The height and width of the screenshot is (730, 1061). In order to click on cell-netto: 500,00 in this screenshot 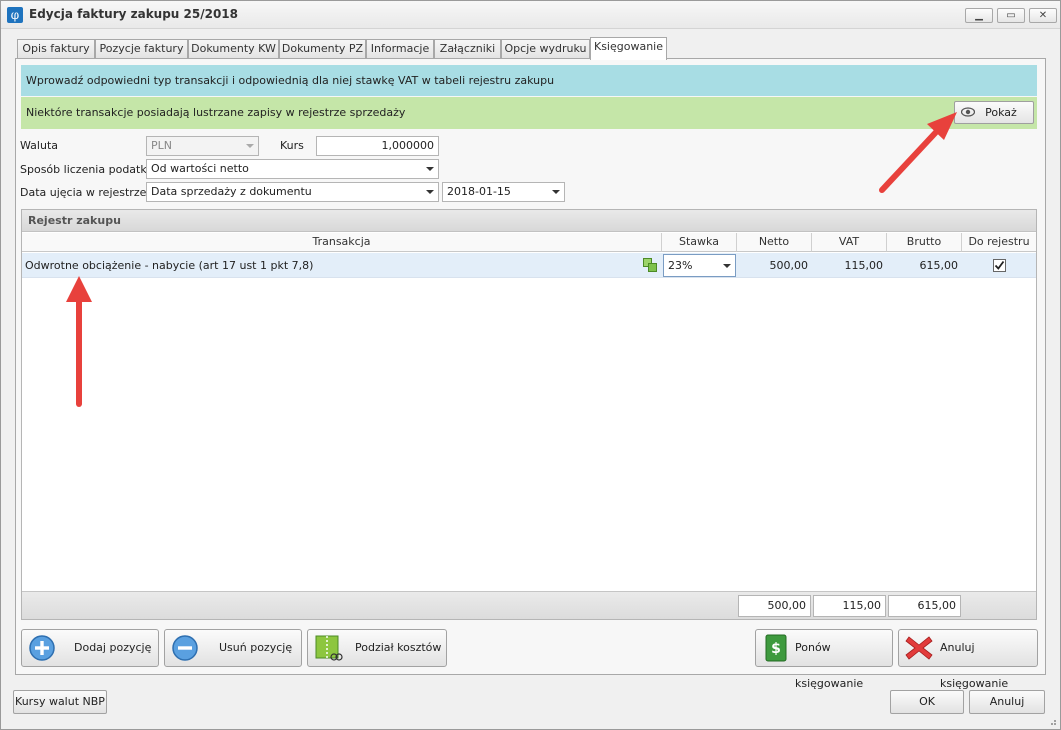, I will do `click(789, 265)`.